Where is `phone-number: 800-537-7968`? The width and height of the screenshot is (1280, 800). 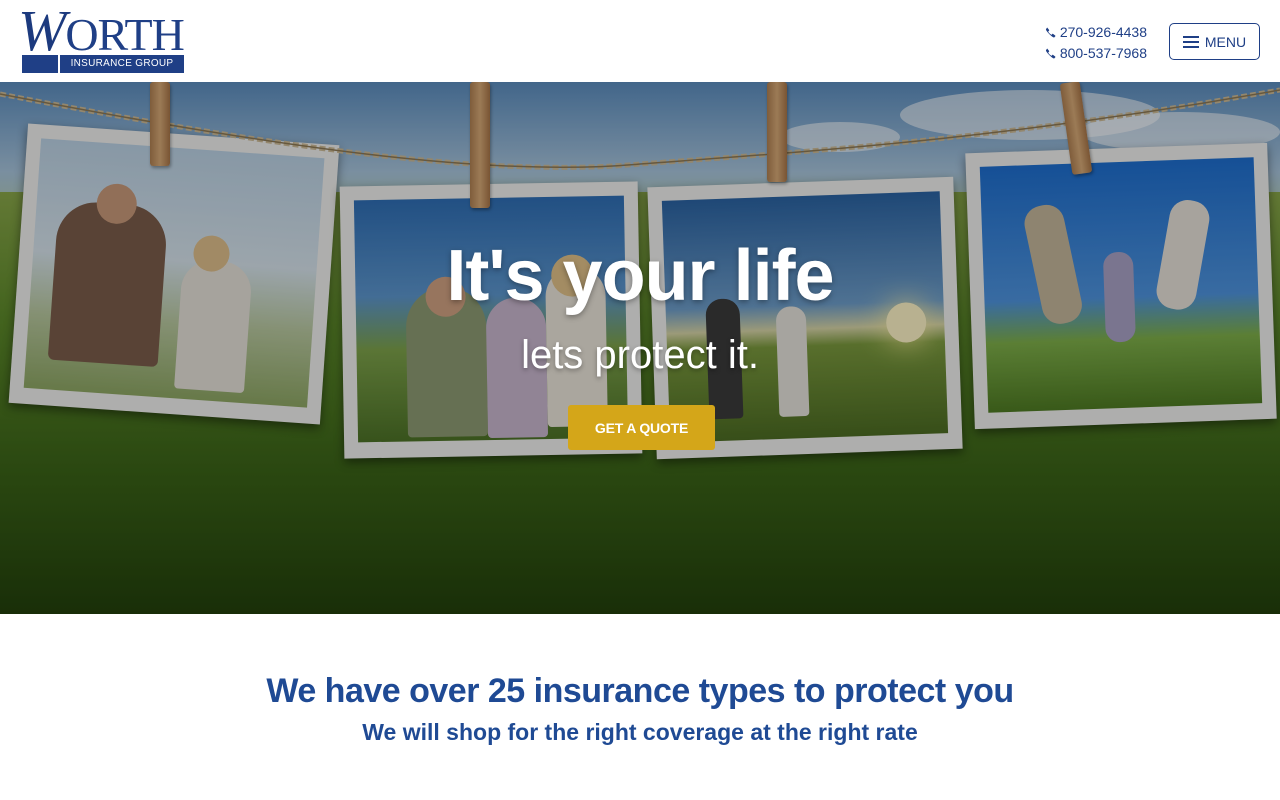 phone-number: 800-537-7968 is located at coordinates (1103, 53).